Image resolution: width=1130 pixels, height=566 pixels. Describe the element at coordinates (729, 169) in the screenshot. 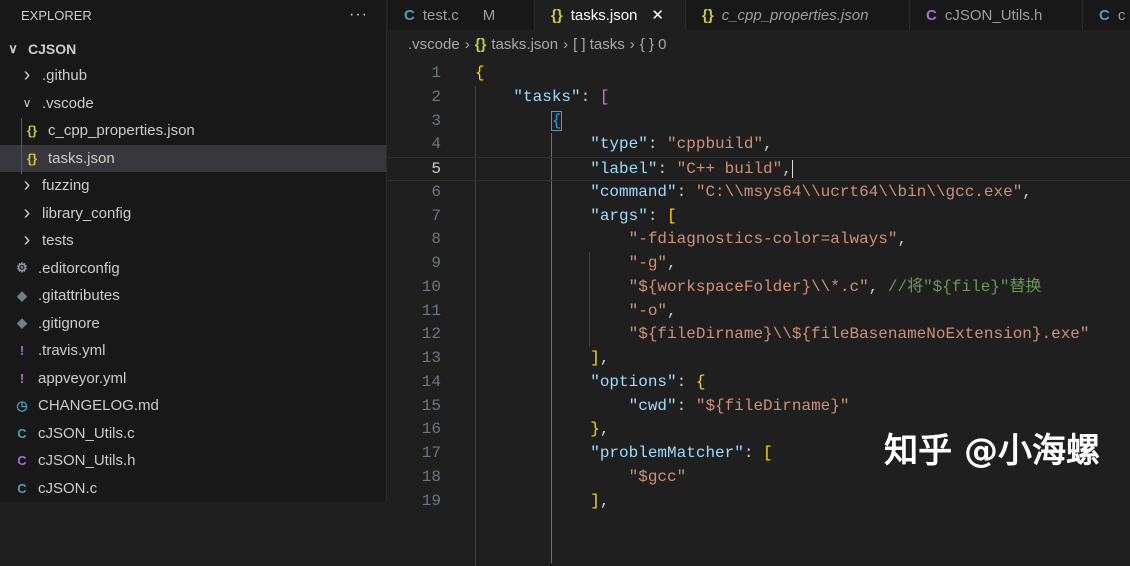

I see `code-token: "C++ build"` at that location.